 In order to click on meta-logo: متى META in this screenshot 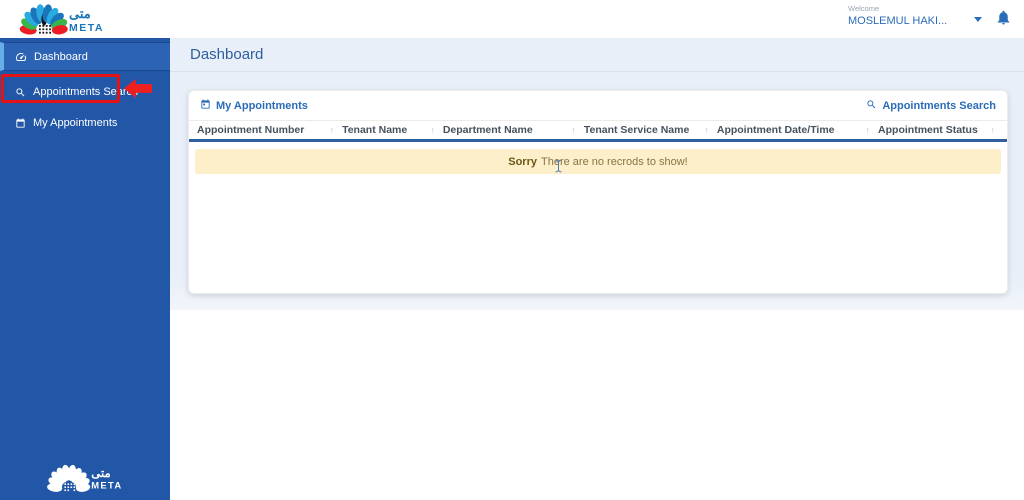, I will do `click(62, 21)`.